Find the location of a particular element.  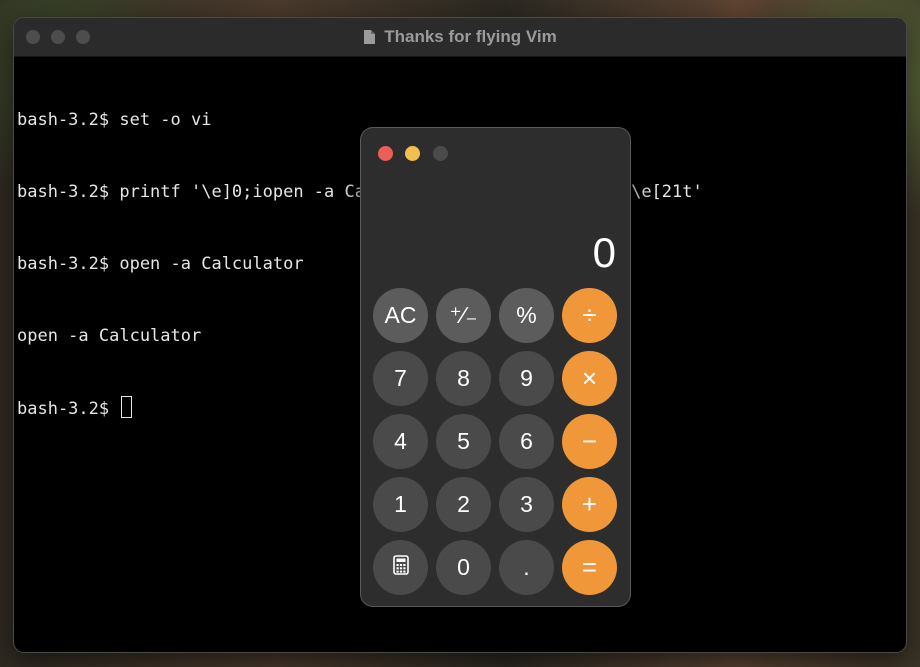

digit-0-button: 0 is located at coordinates (463, 567).